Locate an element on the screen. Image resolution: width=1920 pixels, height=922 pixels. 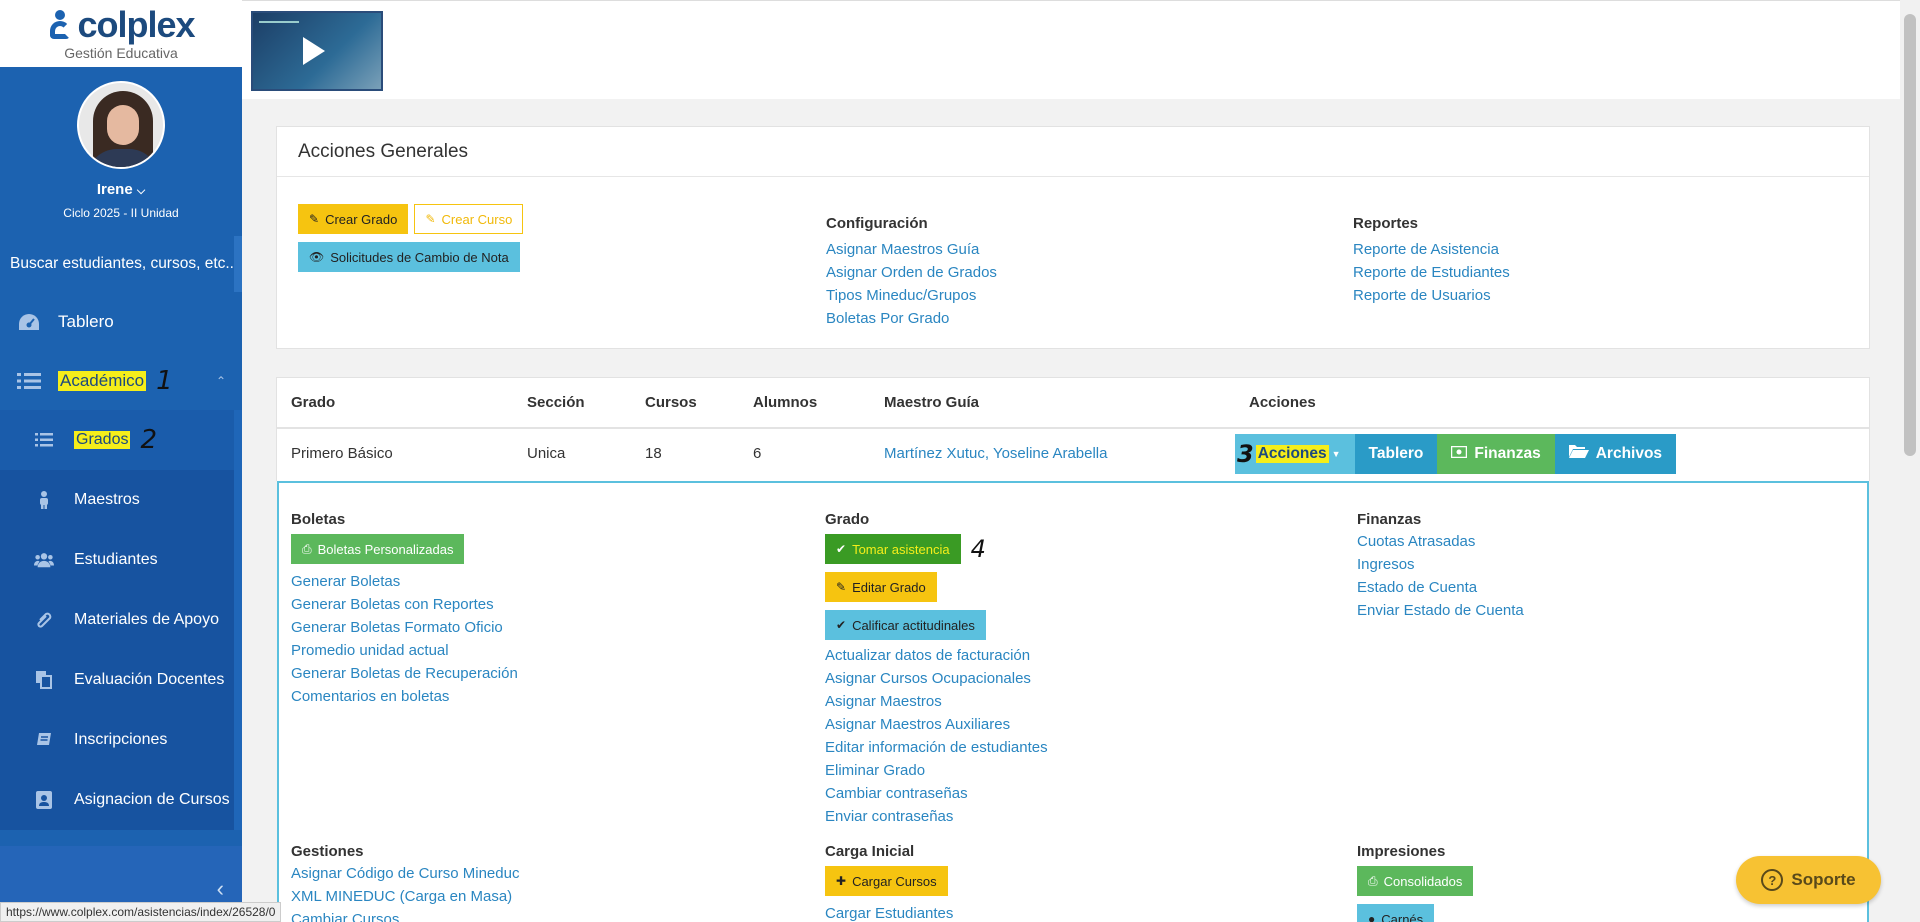
money-icon is located at coordinates (1459, 454).